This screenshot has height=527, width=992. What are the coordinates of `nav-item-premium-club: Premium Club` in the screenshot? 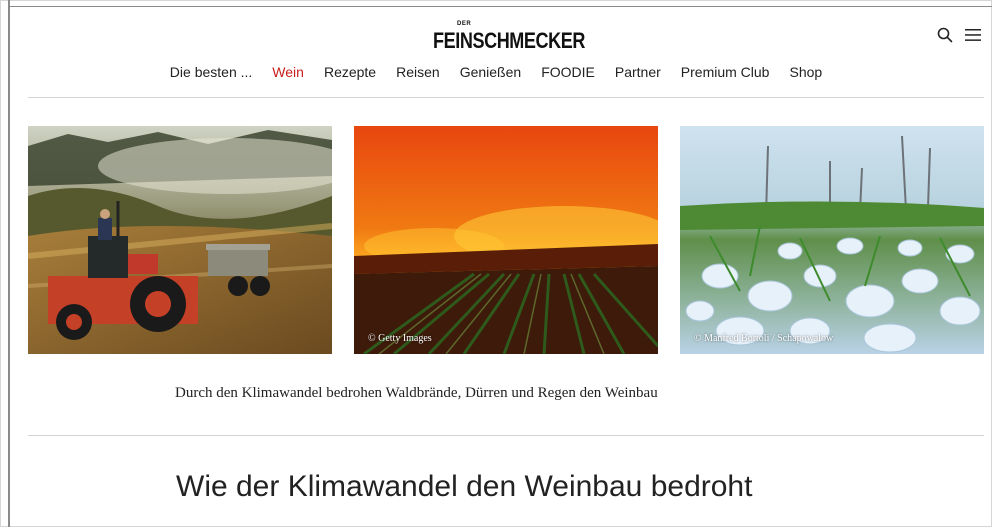 It's located at (725, 75).